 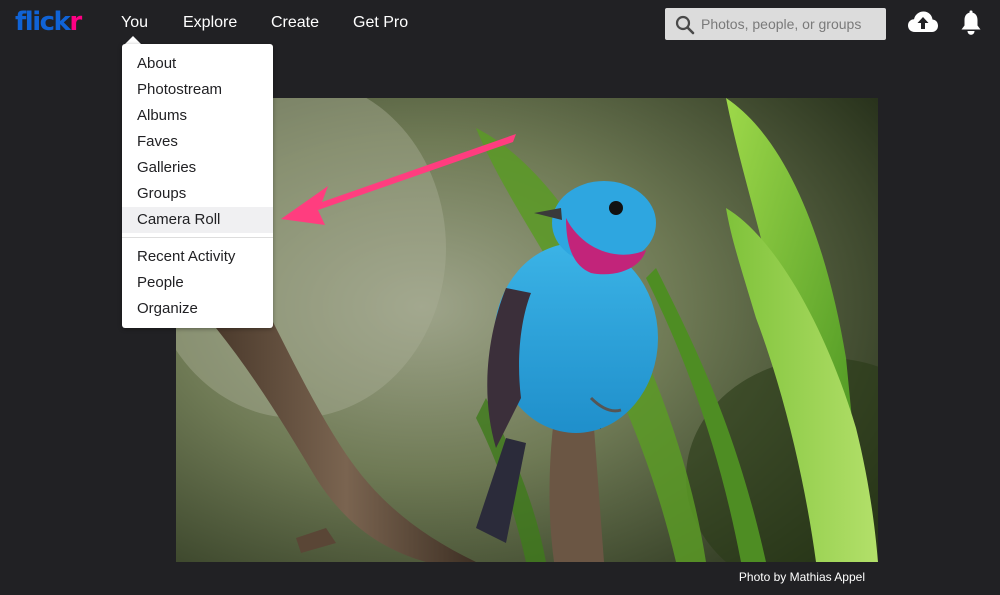 What do you see at coordinates (295, 23) in the screenshot?
I see `nav-create: Create` at bounding box center [295, 23].